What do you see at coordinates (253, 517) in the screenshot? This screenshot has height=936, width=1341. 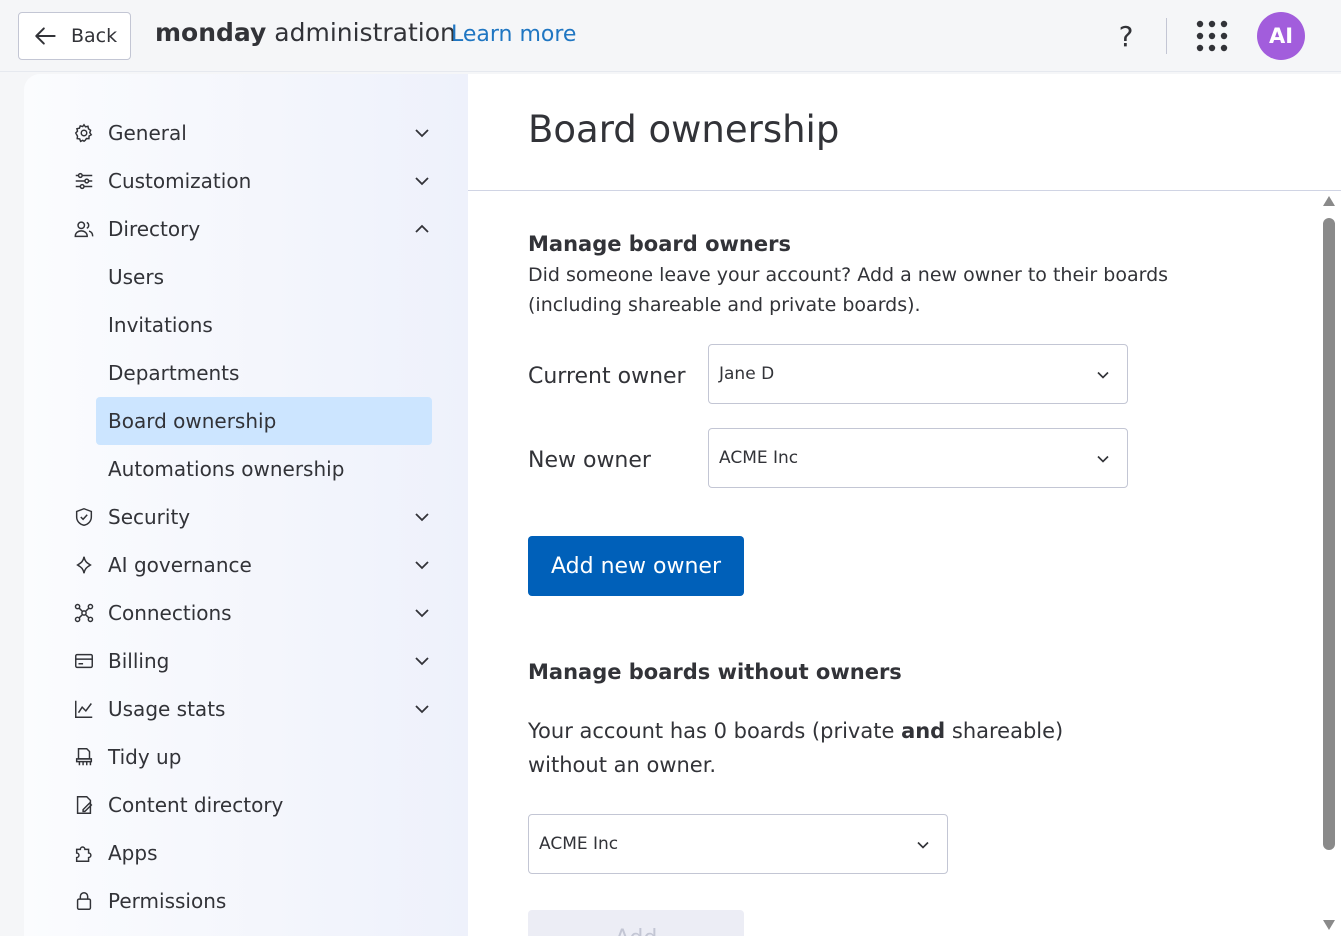 I see `sidebar-item-security: Security` at bounding box center [253, 517].